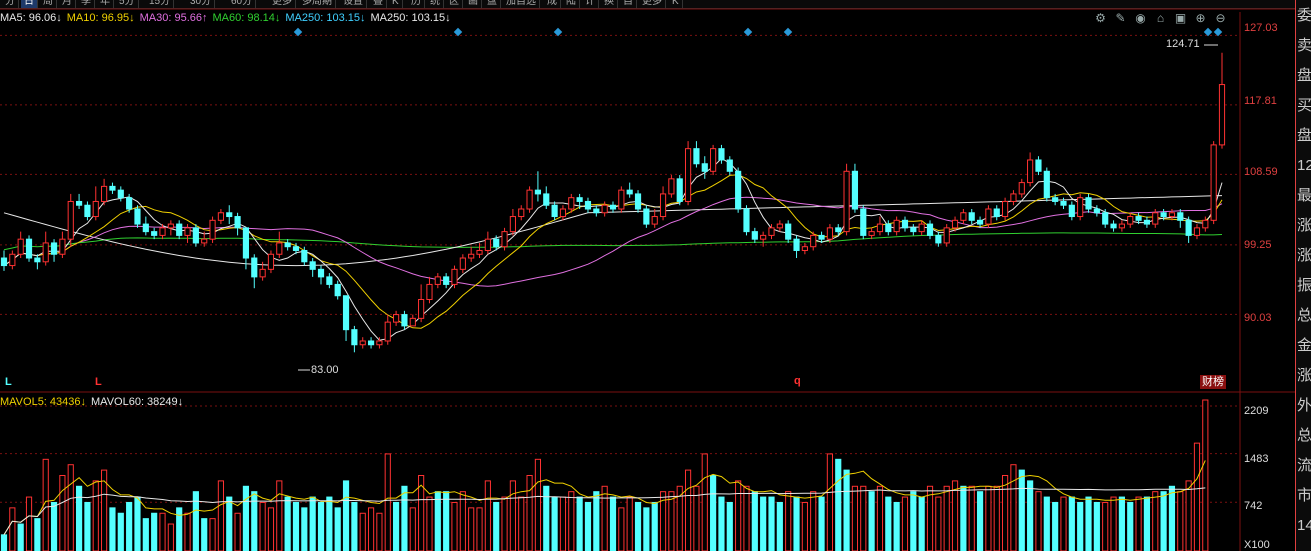  Describe the element at coordinates (1100, 18) in the screenshot. I see `settings-icon: ⚙` at that location.